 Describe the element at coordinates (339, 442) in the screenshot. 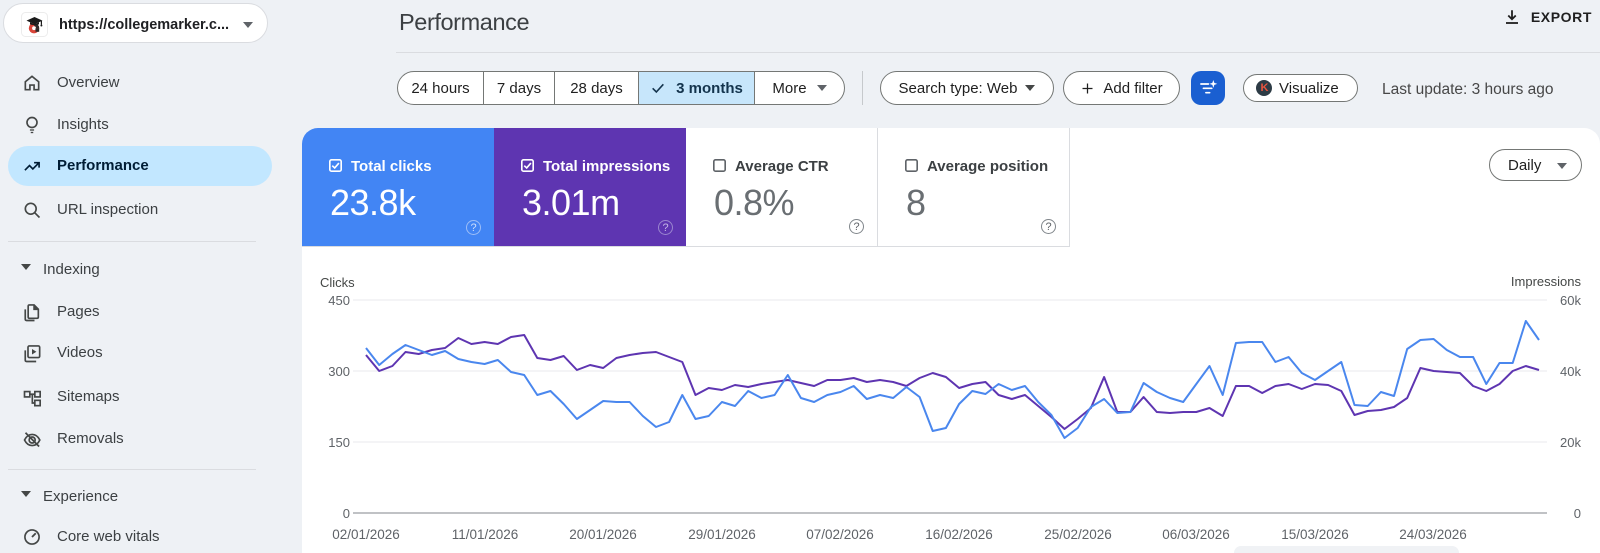

I see `svg-text: 150` at that location.